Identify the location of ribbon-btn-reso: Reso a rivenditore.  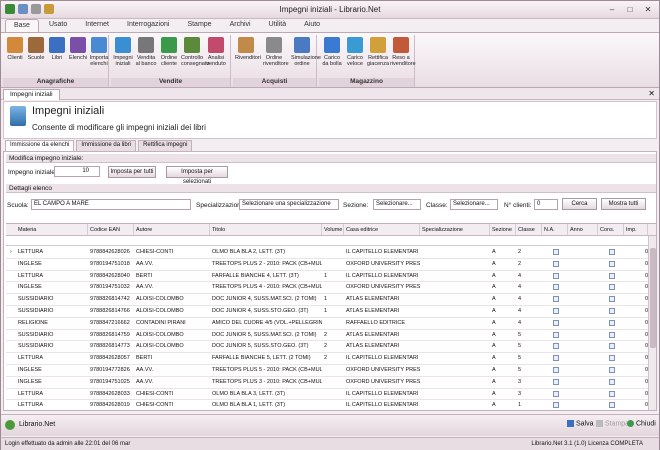
(403, 52).